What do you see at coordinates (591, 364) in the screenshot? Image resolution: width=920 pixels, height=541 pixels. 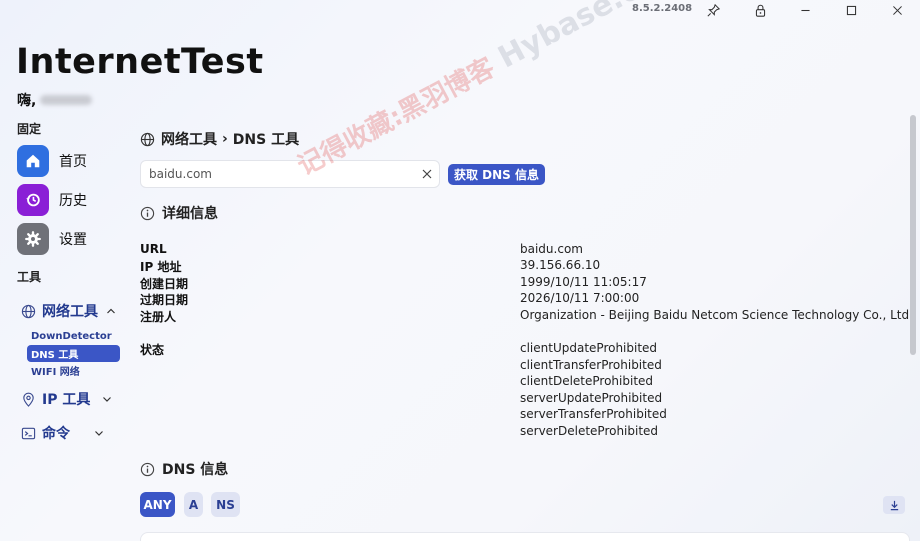 I see `status-value: clientTransferProhibited` at bounding box center [591, 364].